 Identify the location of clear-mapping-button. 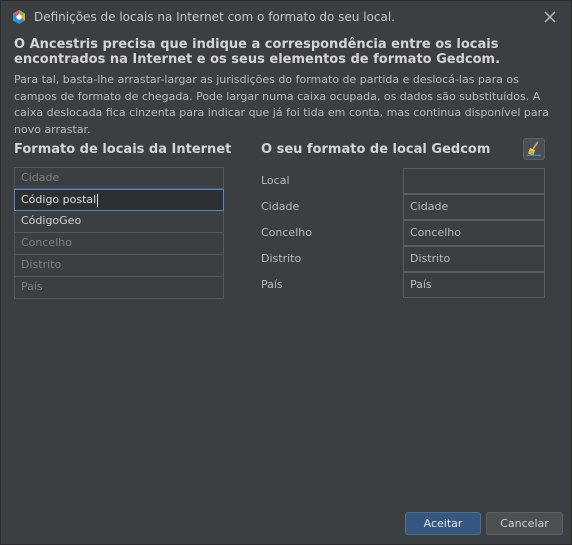
(534, 149).